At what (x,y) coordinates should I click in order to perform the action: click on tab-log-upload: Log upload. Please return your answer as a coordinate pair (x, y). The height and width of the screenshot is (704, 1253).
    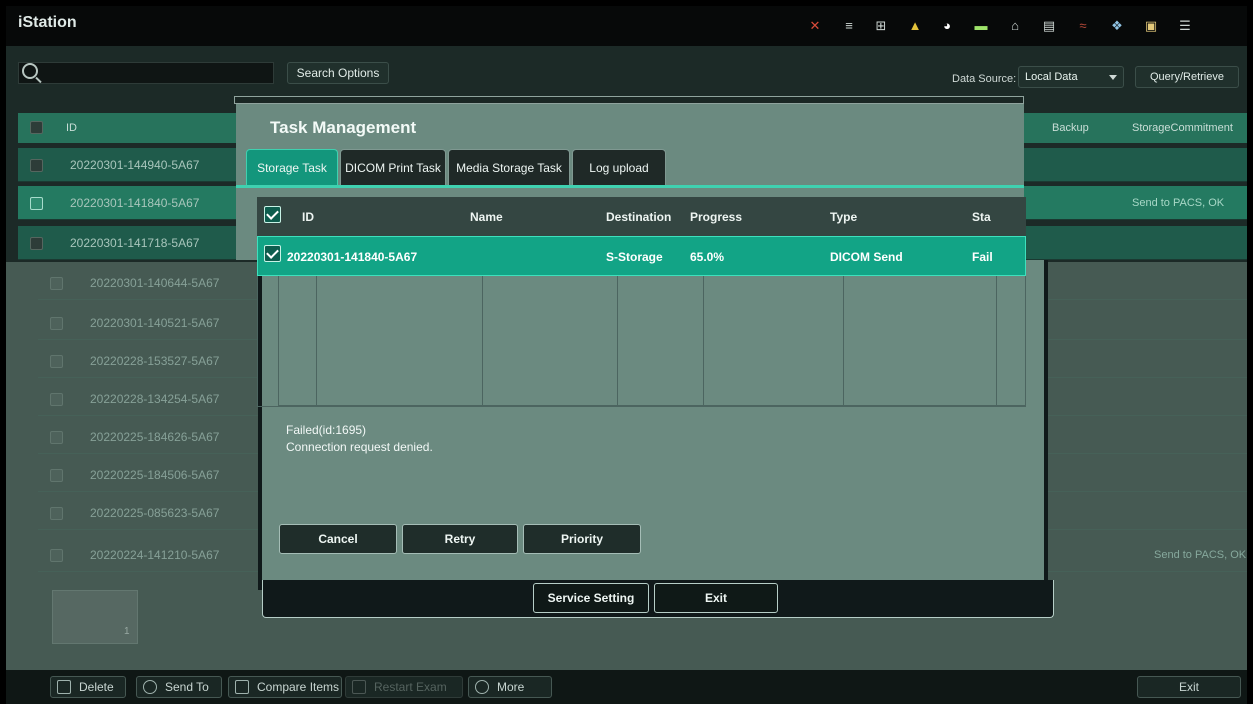
    Looking at the image, I should click on (619, 167).